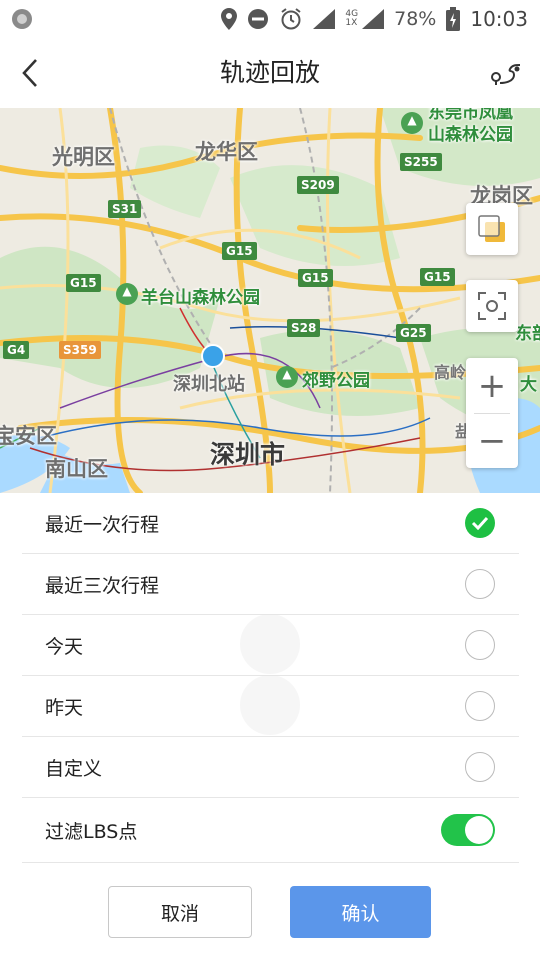  What do you see at coordinates (125, 209) in the screenshot?
I see `road-shield-s31: S31` at bounding box center [125, 209].